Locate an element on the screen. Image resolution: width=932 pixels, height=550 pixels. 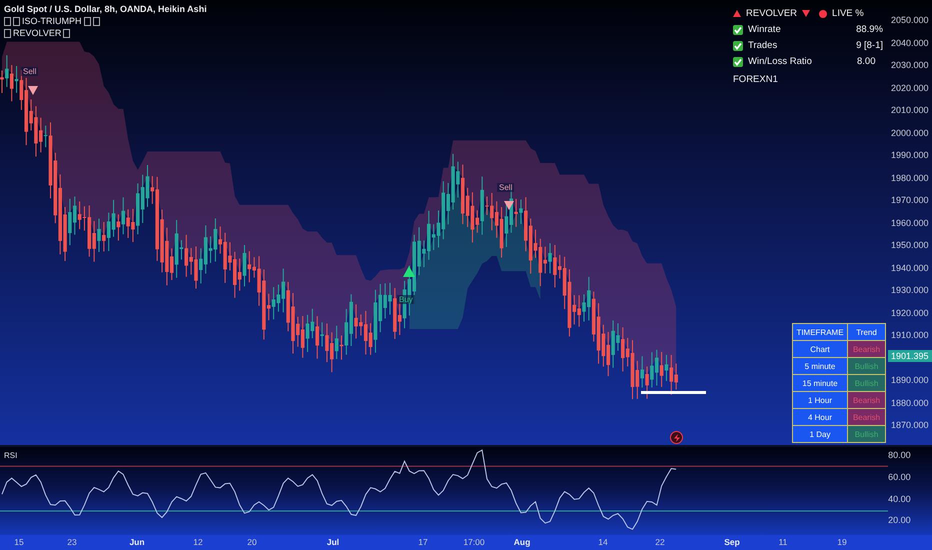
stat-label: Trades is located at coordinates (763, 45).